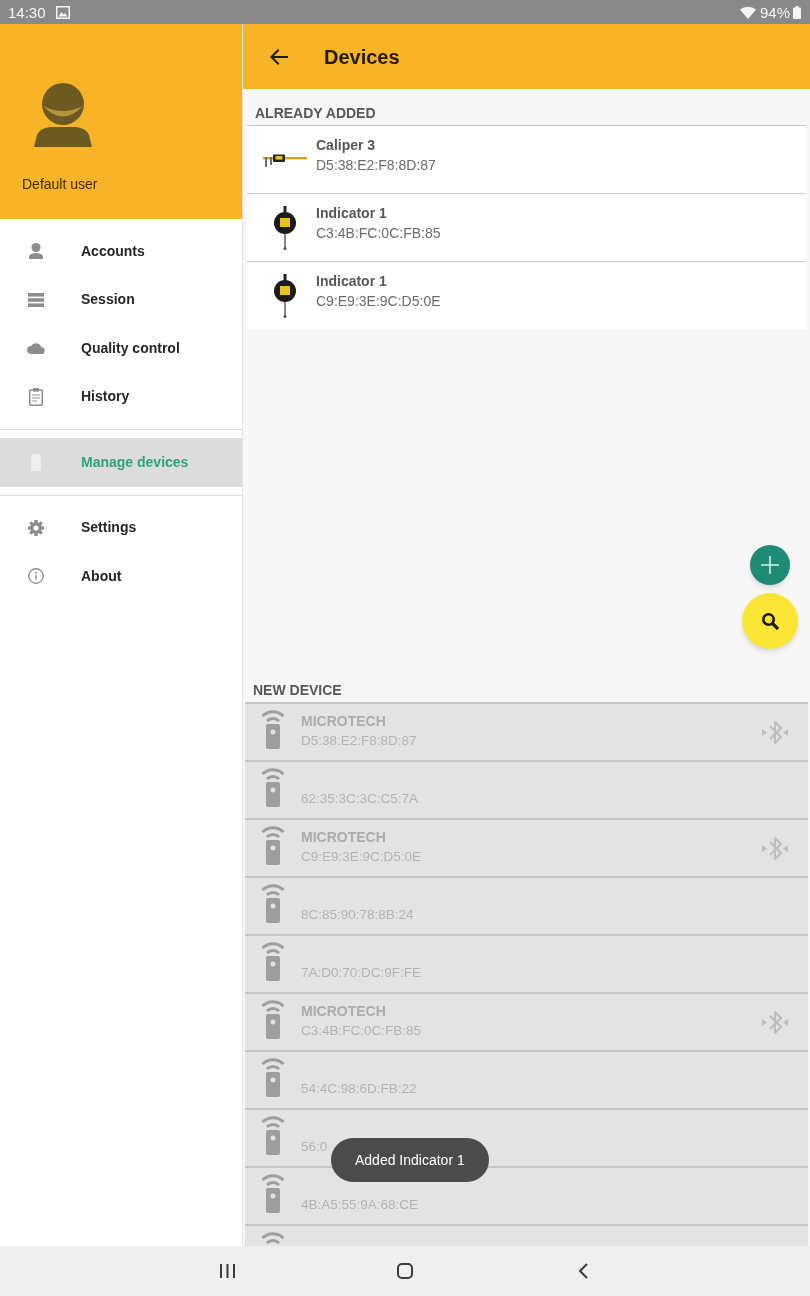 This screenshot has width=810, height=1296. I want to click on search-icon, so click(770, 621).